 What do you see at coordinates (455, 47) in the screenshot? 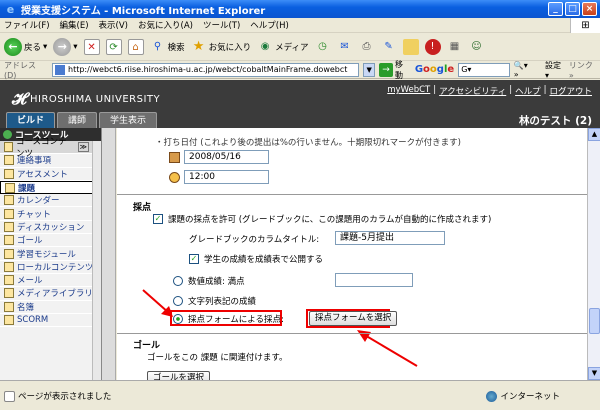
I see `research-icon: ▦` at bounding box center [455, 47].